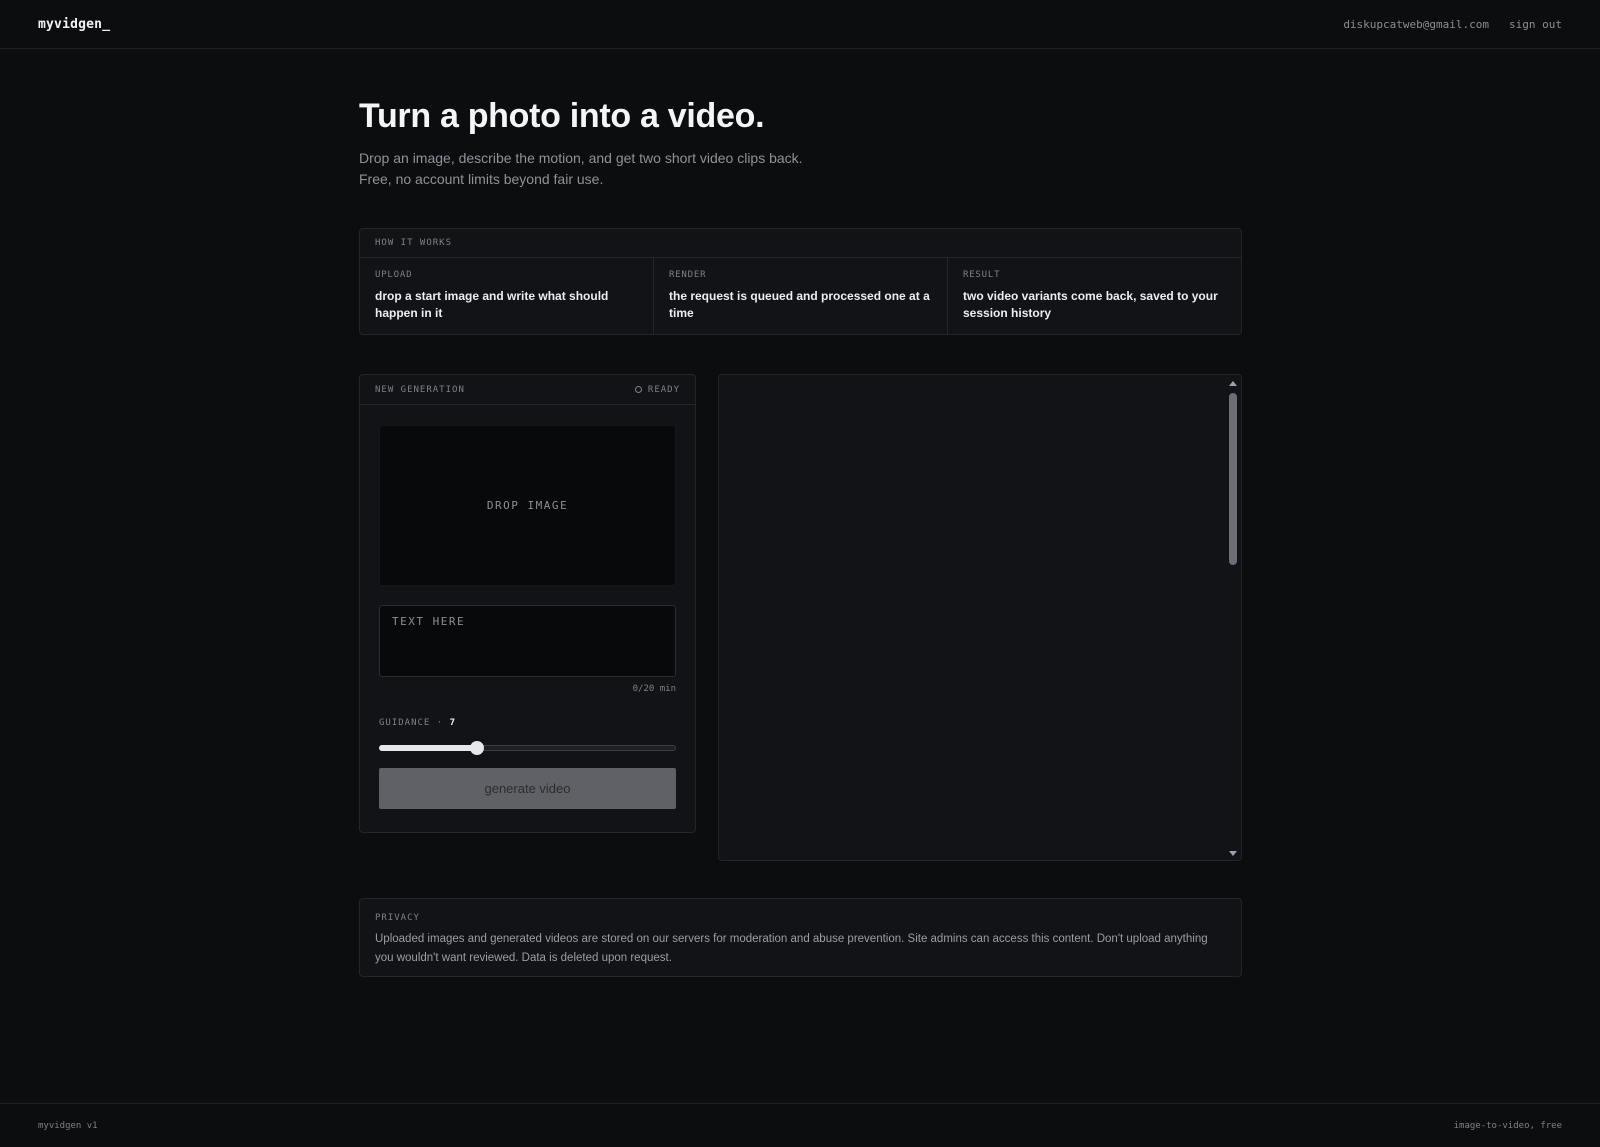 The image size is (1600, 1147). I want to click on char-counter: 0/20 min, so click(654, 689).